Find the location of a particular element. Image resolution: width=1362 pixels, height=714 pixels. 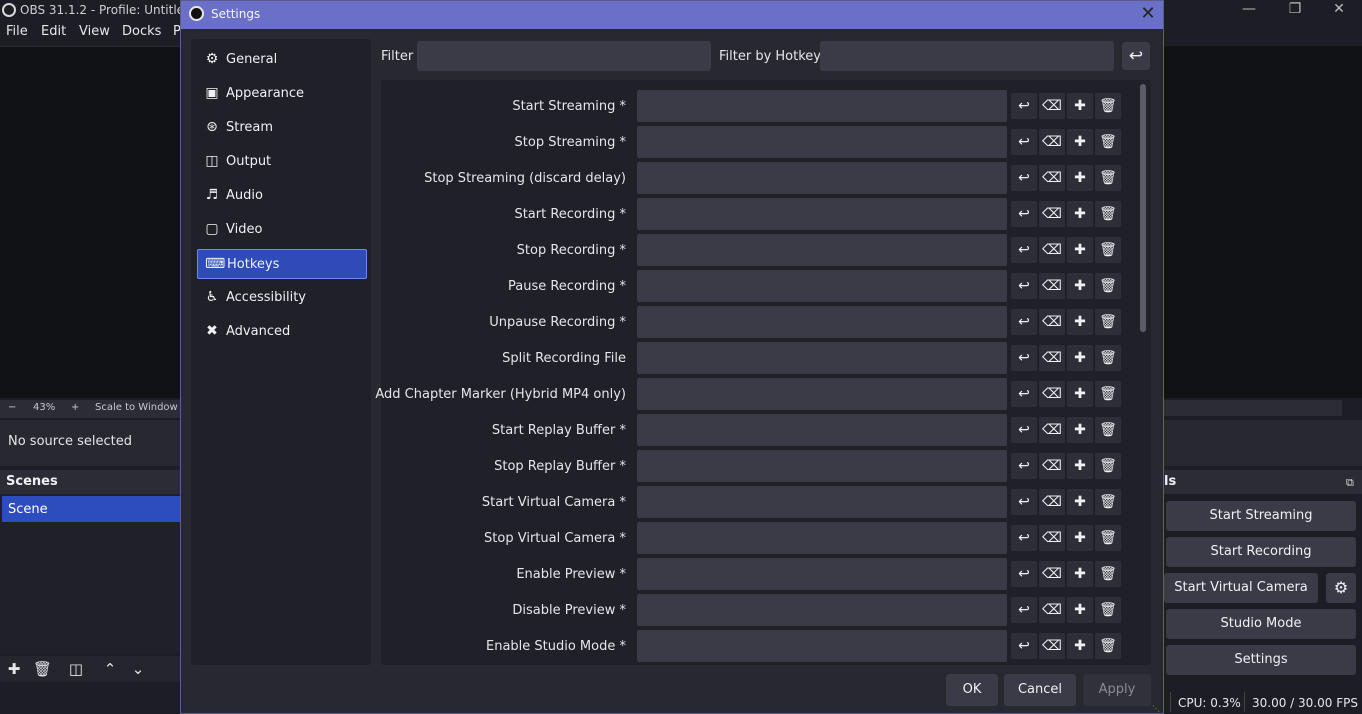

sidebar-item-advanced: ✖ Advanced is located at coordinates (282, 332).